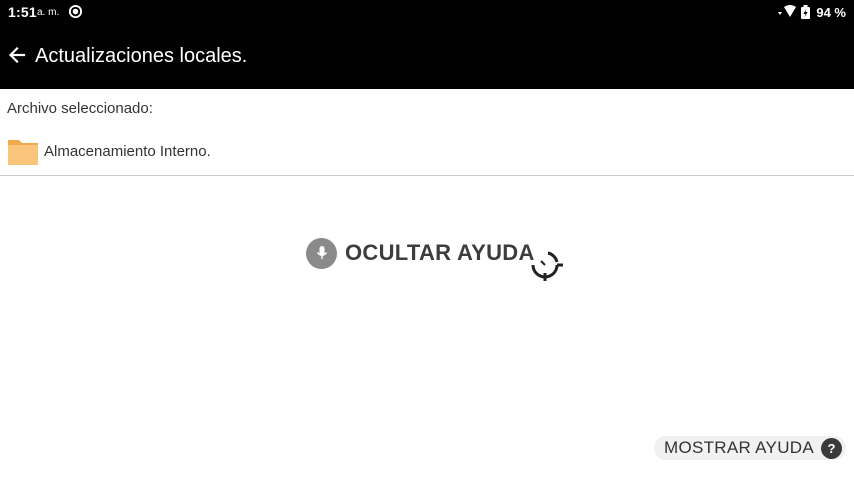 The width and height of the screenshot is (854, 480). What do you see at coordinates (22, 12) in the screenshot?
I see `status-time: 1:51` at bounding box center [22, 12].